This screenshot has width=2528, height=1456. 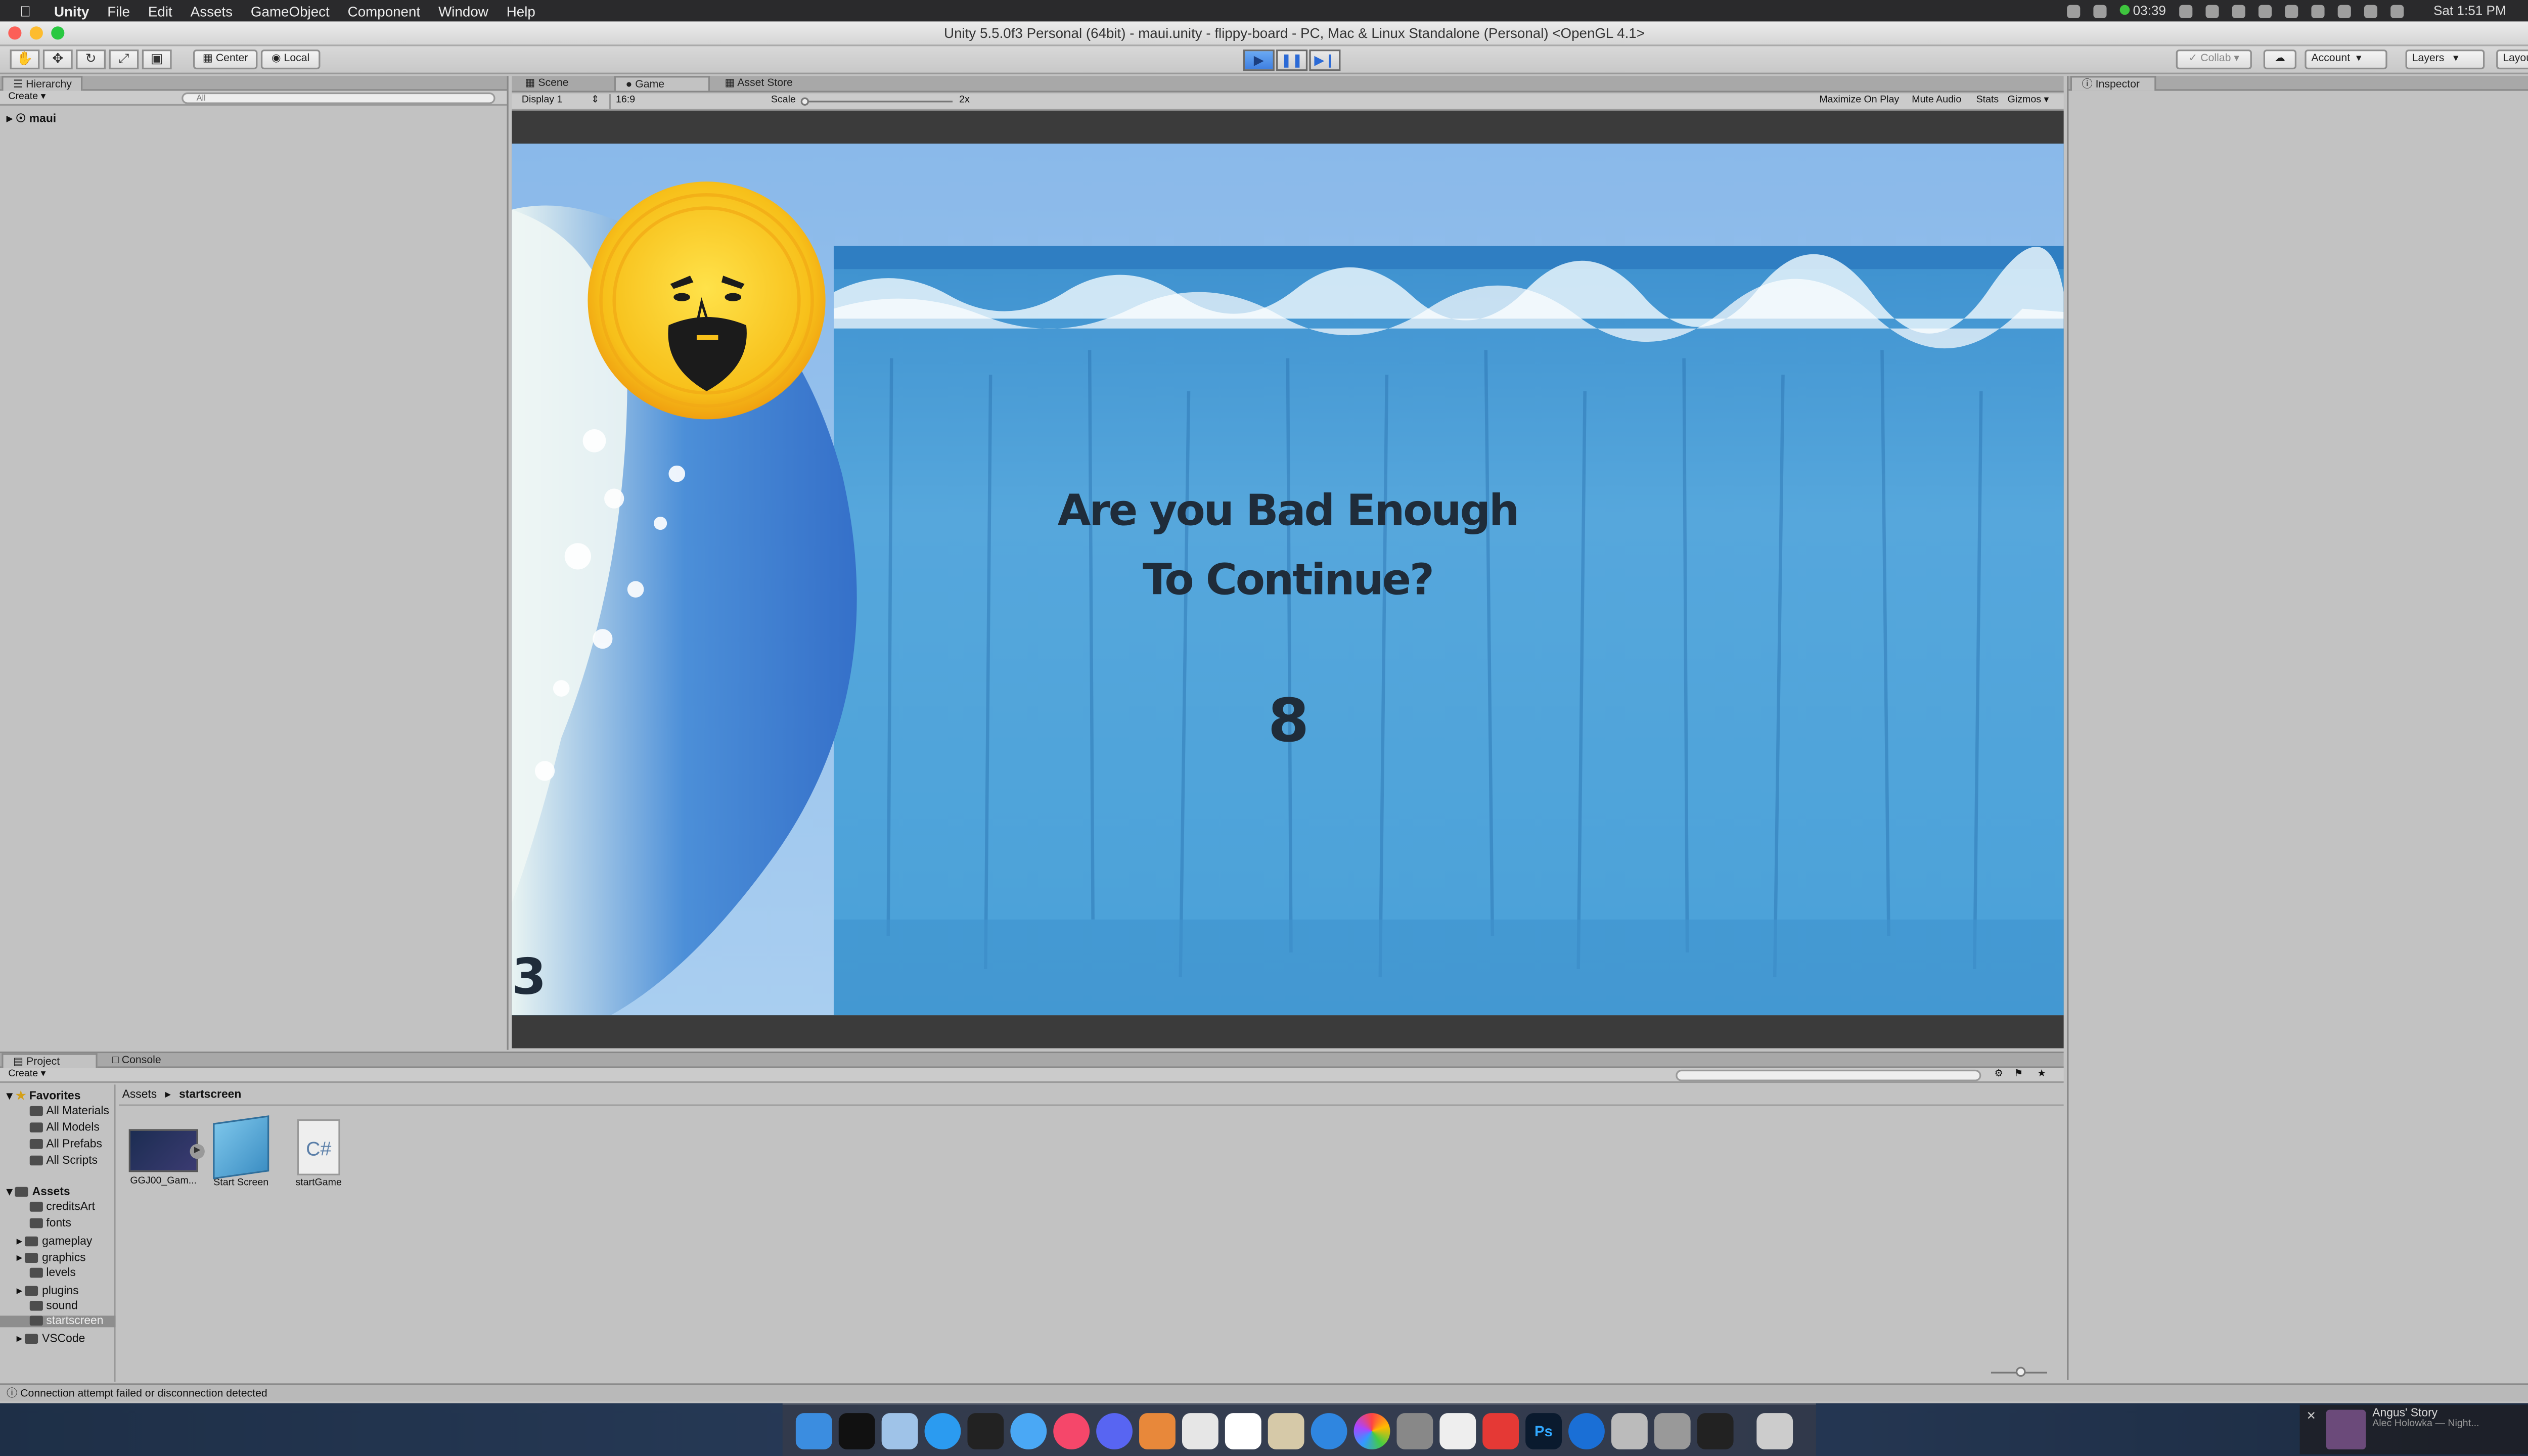 I want to click on timemachine-icon, so click(x=2318, y=11).